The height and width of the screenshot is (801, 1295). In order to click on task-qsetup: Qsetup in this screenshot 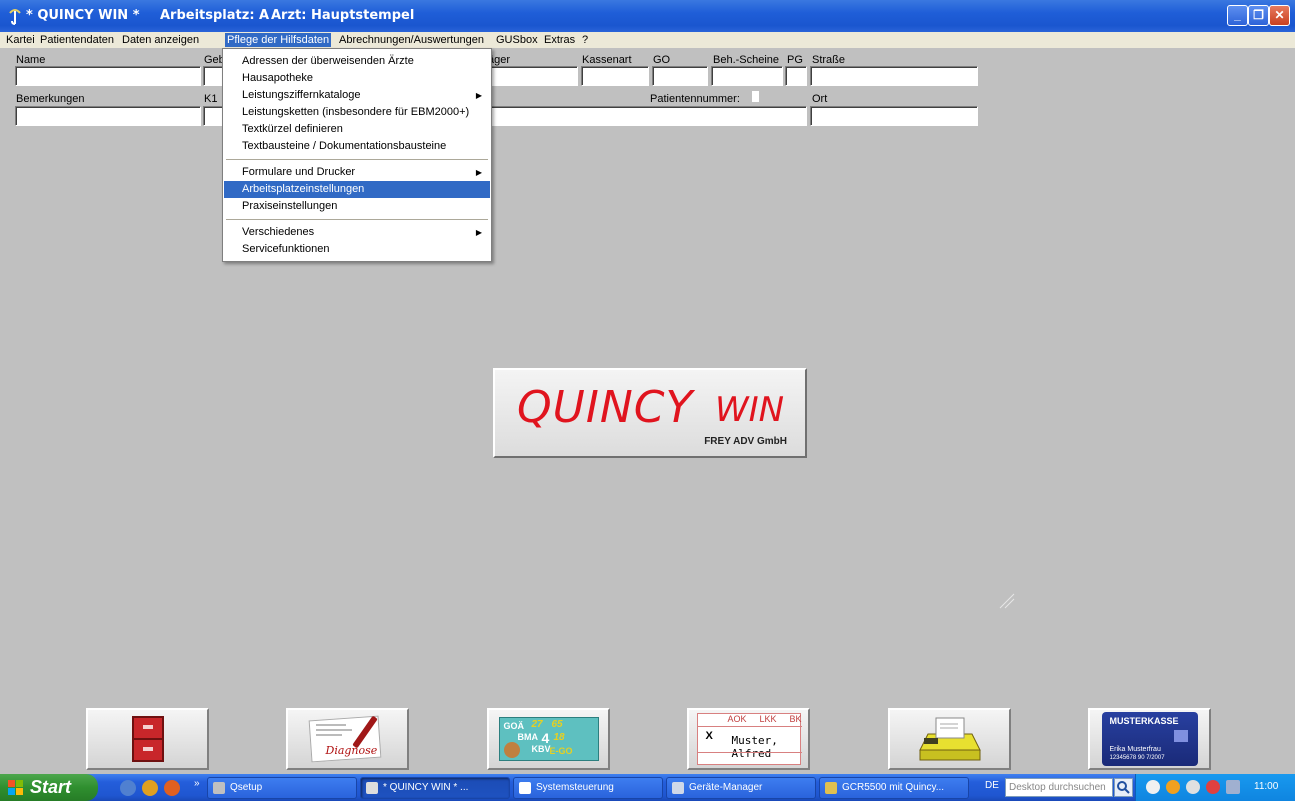, I will do `click(282, 788)`.